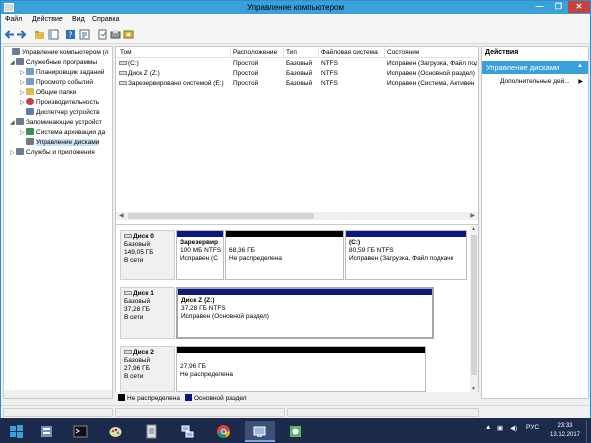  I want to click on tree-item-services-apps: ▷ Службы и приложения, so click(52, 153).